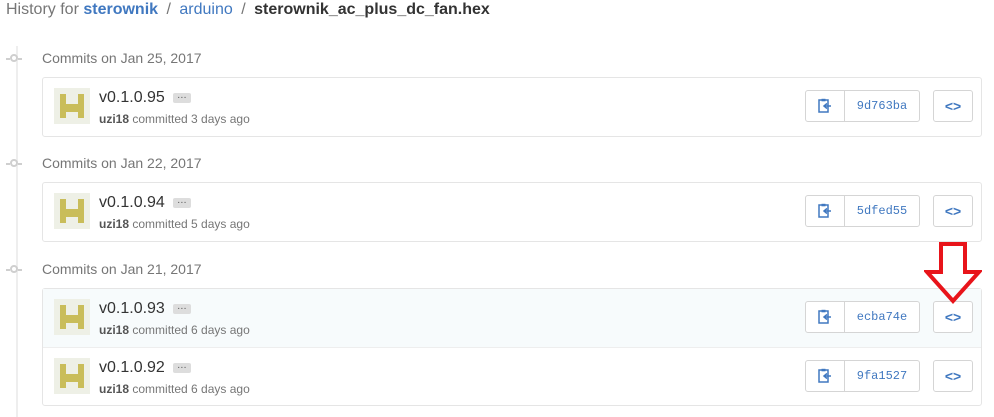  Describe the element at coordinates (17, 231) in the screenshot. I see `timeline-line` at that location.